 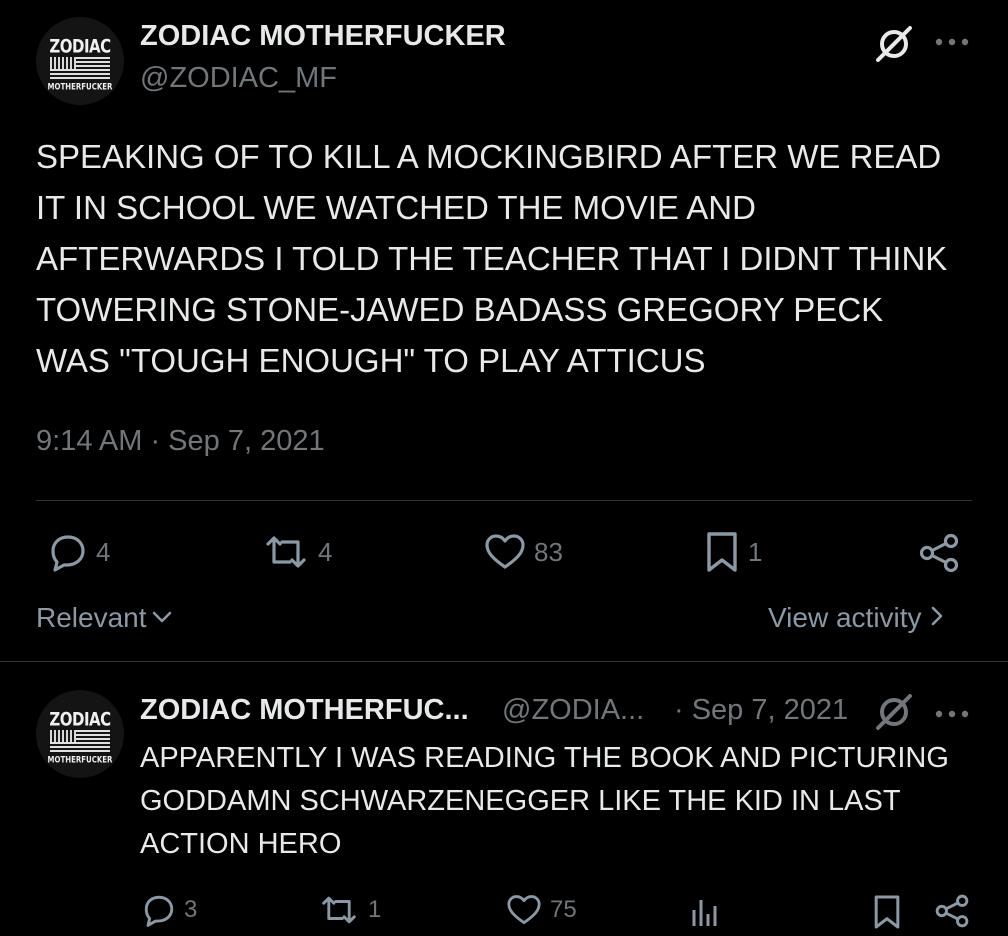 I want to click on reply-reply-count: 3, so click(x=191, y=909).